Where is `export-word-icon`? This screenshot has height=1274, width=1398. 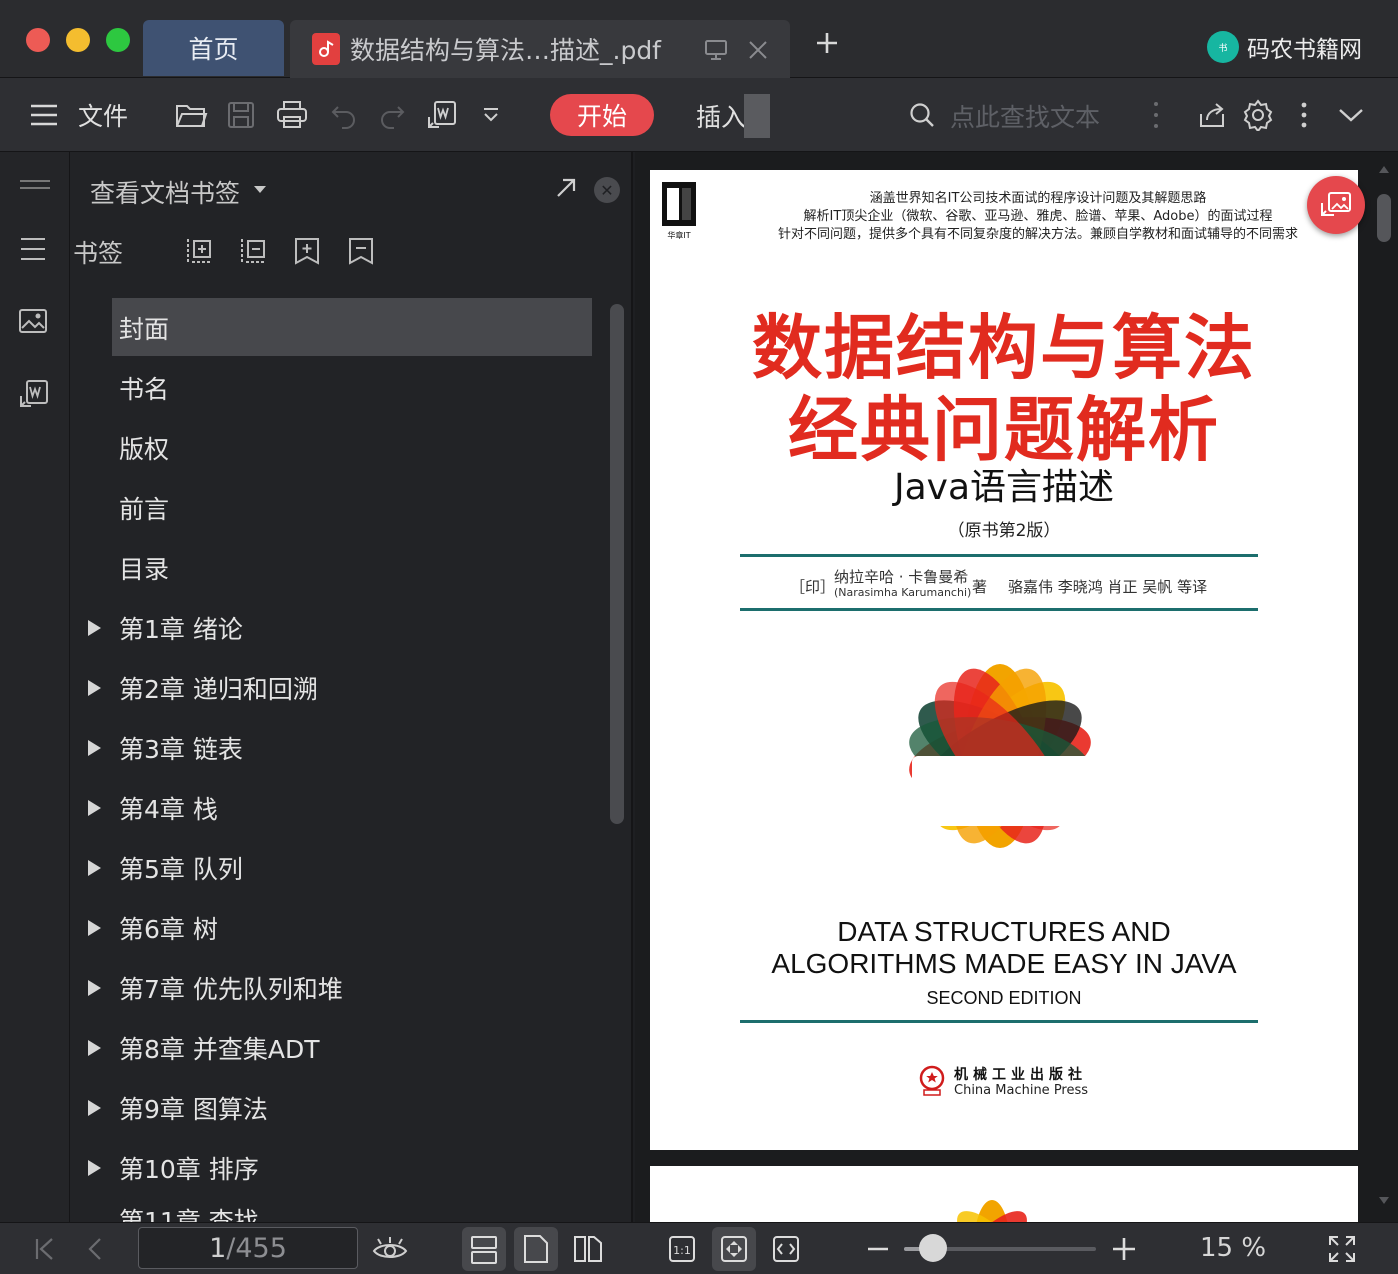 export-word-icon is located at coordinates (442, 115).